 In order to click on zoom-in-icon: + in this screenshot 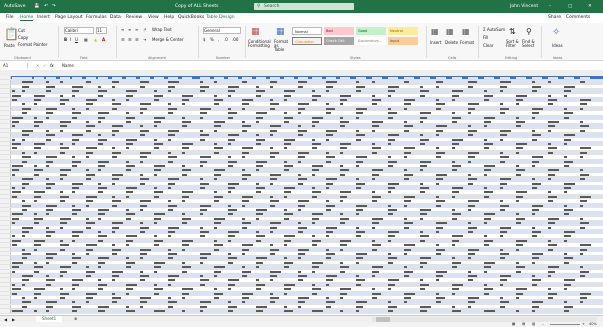, I will do `click(583, 324)`.